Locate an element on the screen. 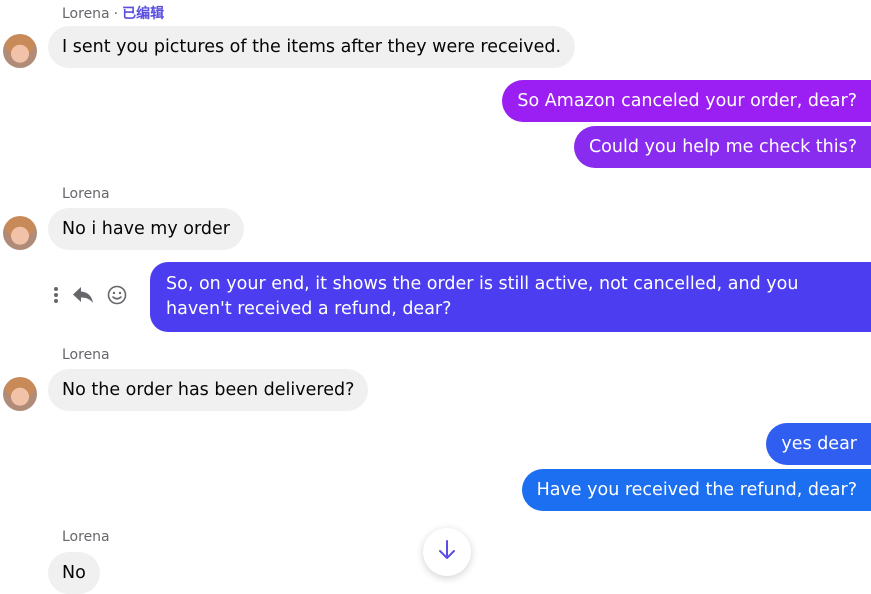  outgoing-message: Could you help me check this? is located at coordinates (722, 147).